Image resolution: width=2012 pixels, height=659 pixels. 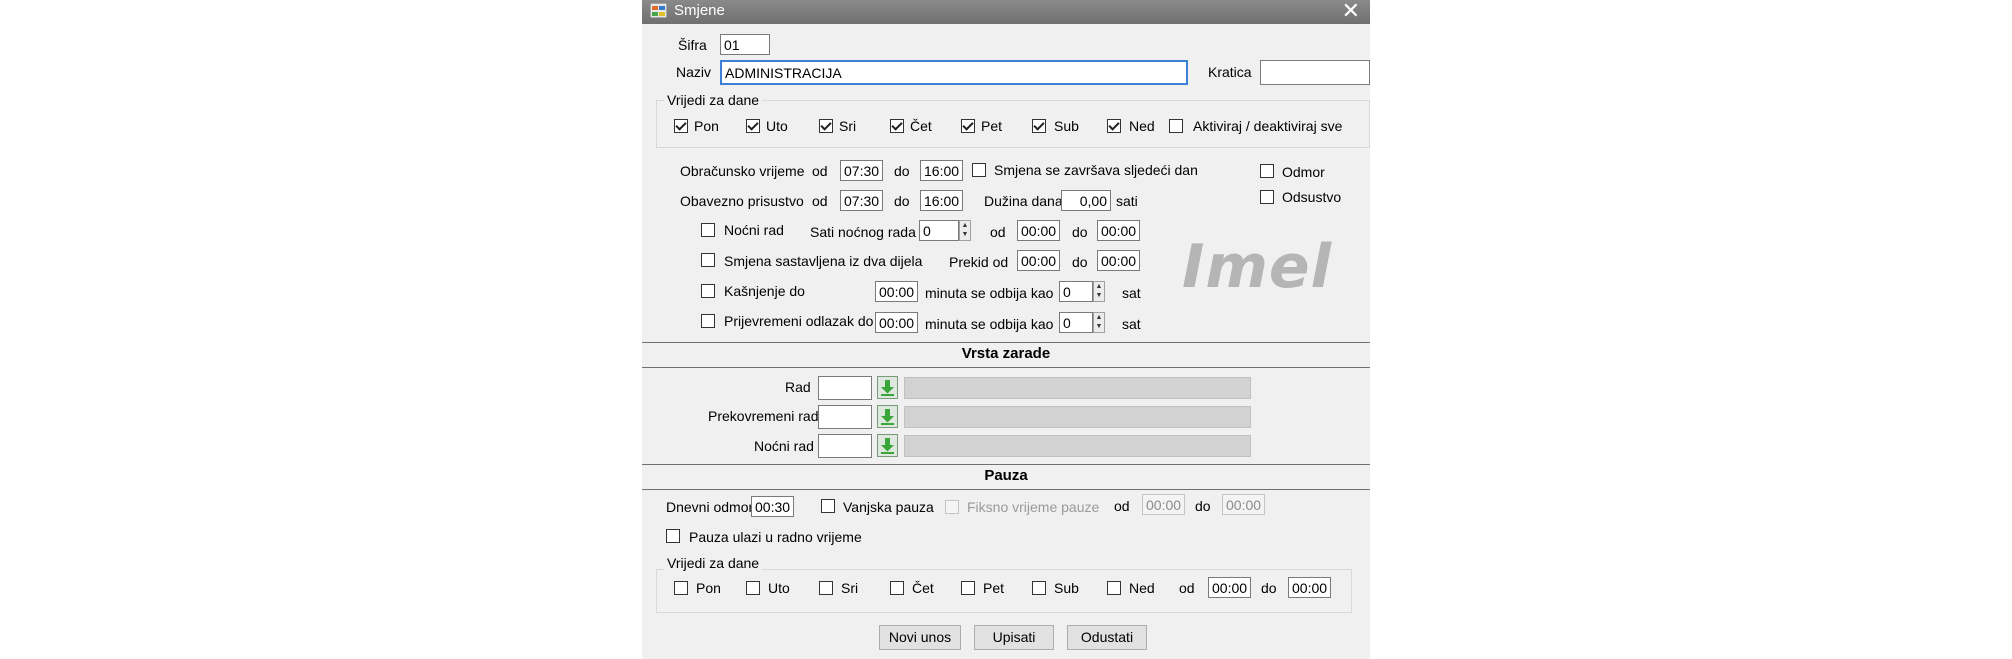 I want to click on fiksno-od-label: od, so click(x=1122, y=506).